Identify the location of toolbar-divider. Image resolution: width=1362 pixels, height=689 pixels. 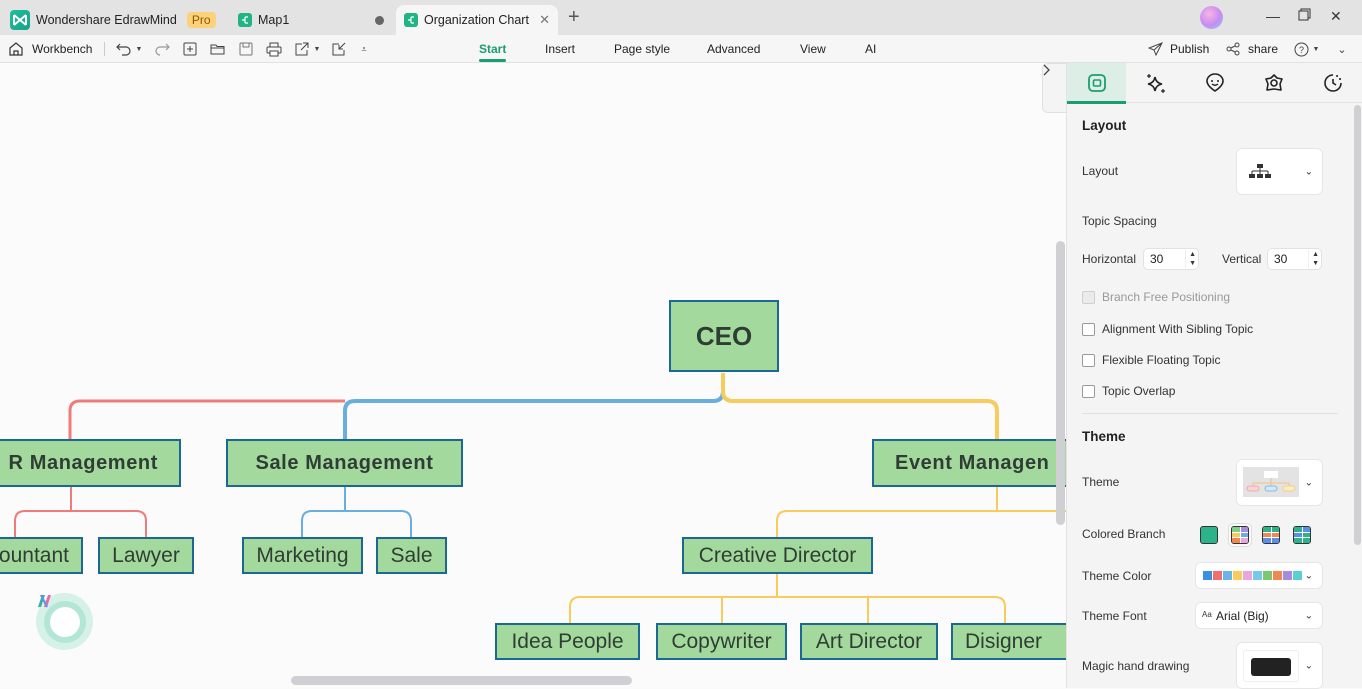
(104, 49).